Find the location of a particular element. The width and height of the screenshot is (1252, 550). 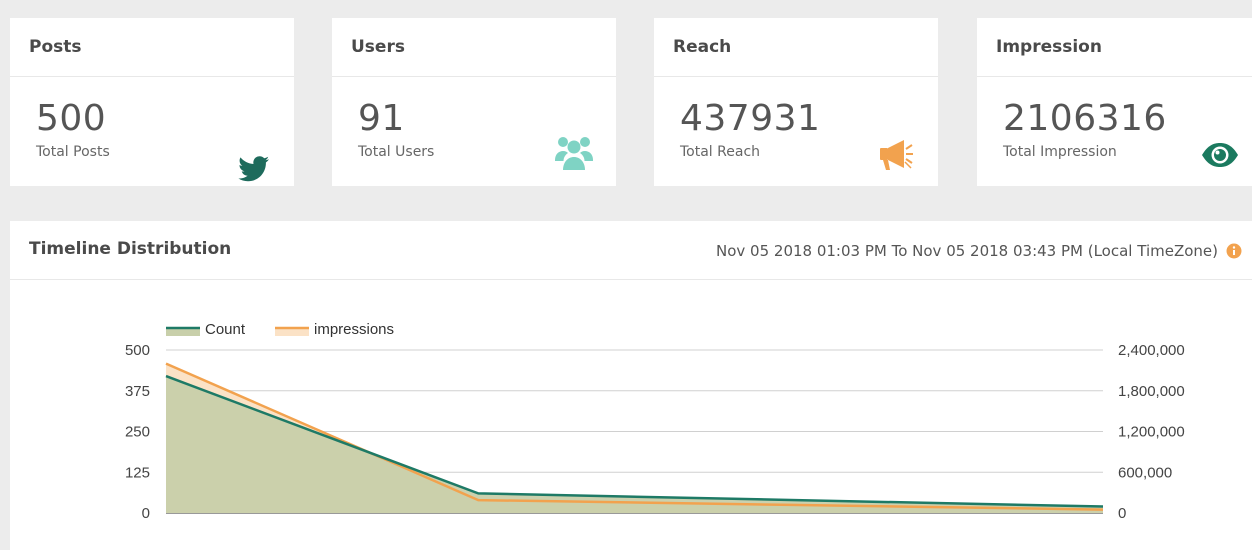

chart-legend: Count impressions is located at coordinates (280, 329).